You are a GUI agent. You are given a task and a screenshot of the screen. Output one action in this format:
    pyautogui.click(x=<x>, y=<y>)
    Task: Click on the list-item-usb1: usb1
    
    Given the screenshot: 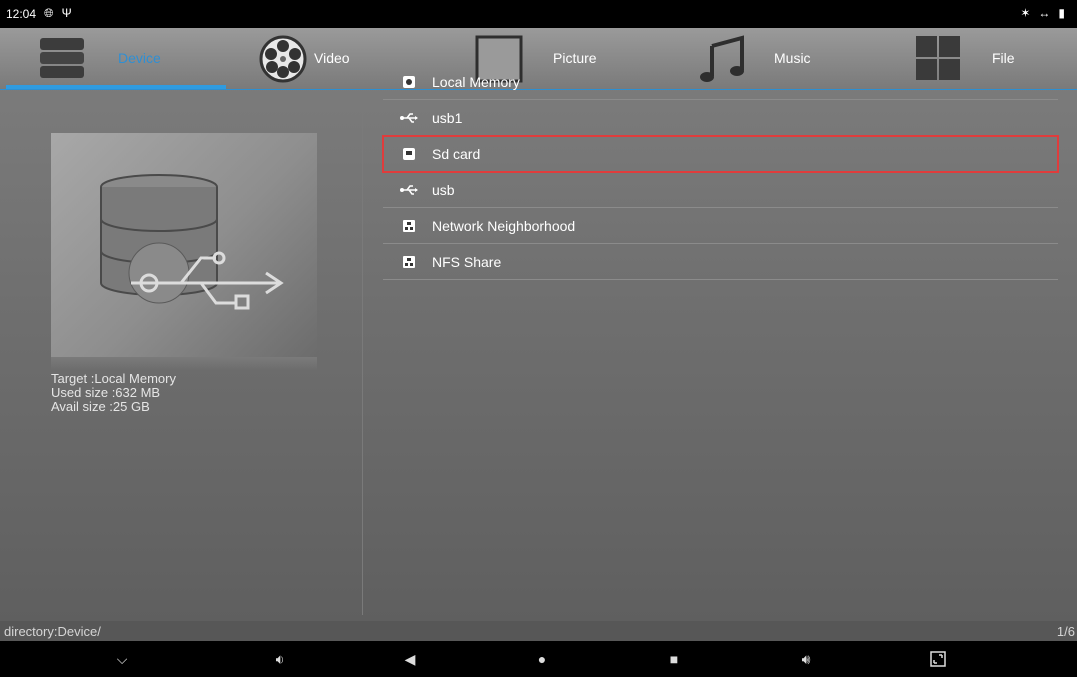 What is the action you would take?
    pyautogui.click(x=720, y=118)
    